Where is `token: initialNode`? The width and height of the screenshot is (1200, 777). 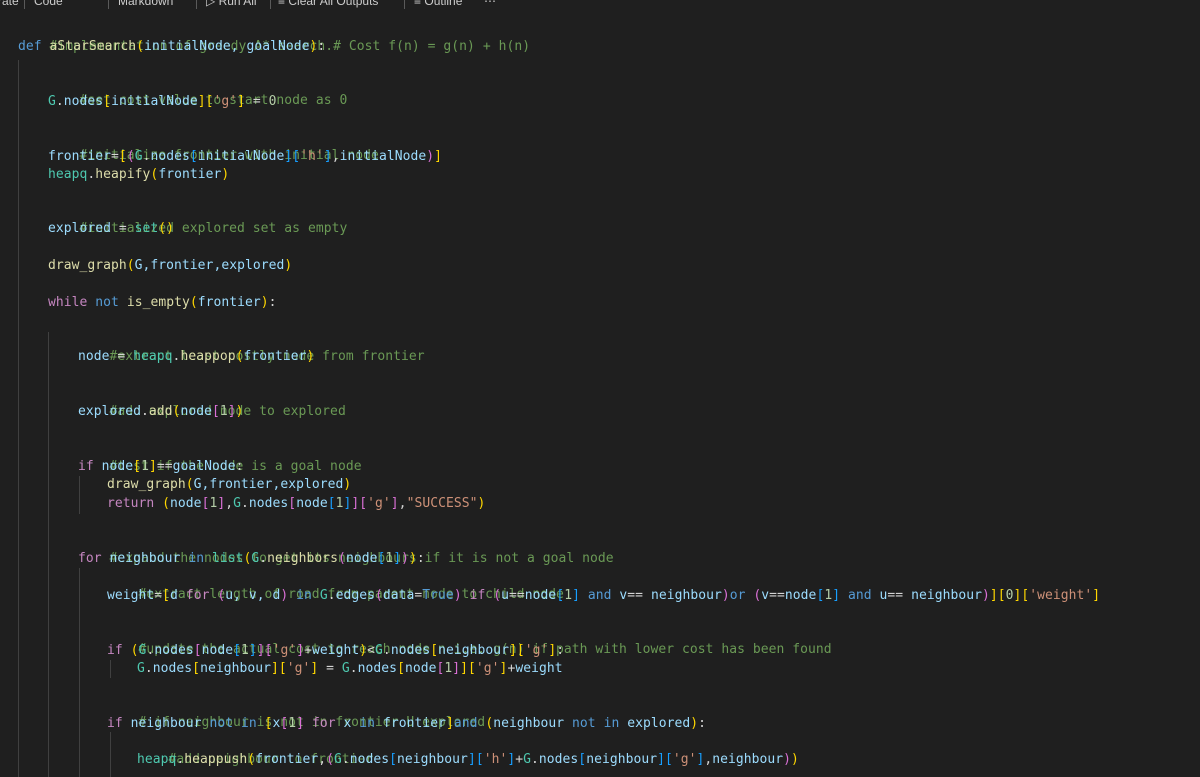 token: initialNode is located at coordinates (241, 156).